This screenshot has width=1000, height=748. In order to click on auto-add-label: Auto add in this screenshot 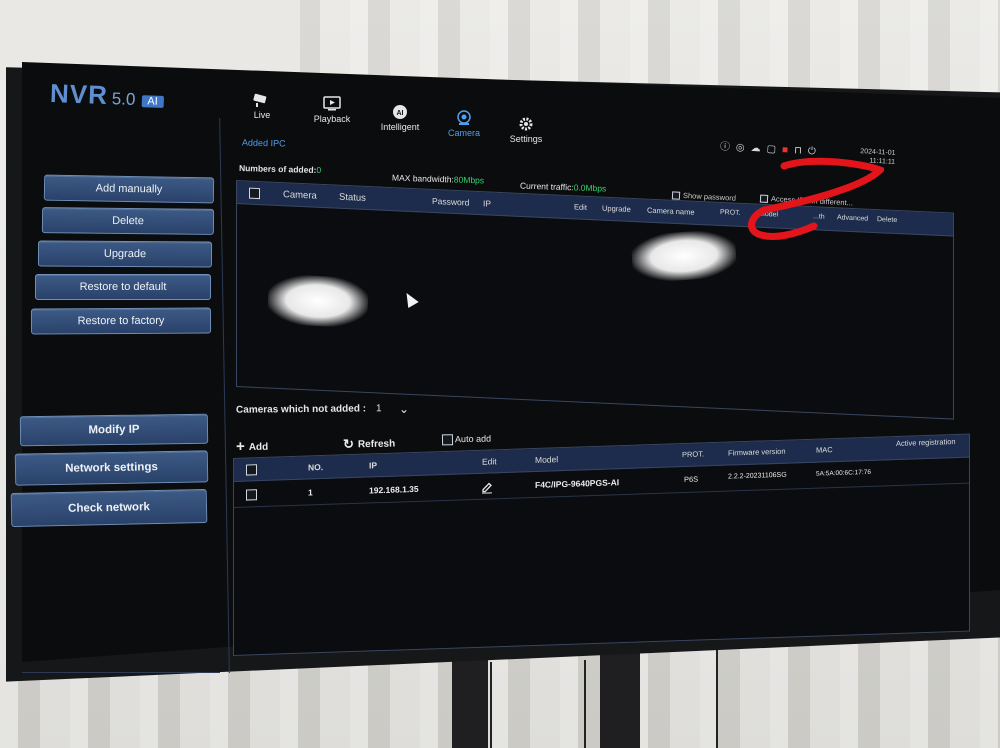, I will do `click(473, 439)`.